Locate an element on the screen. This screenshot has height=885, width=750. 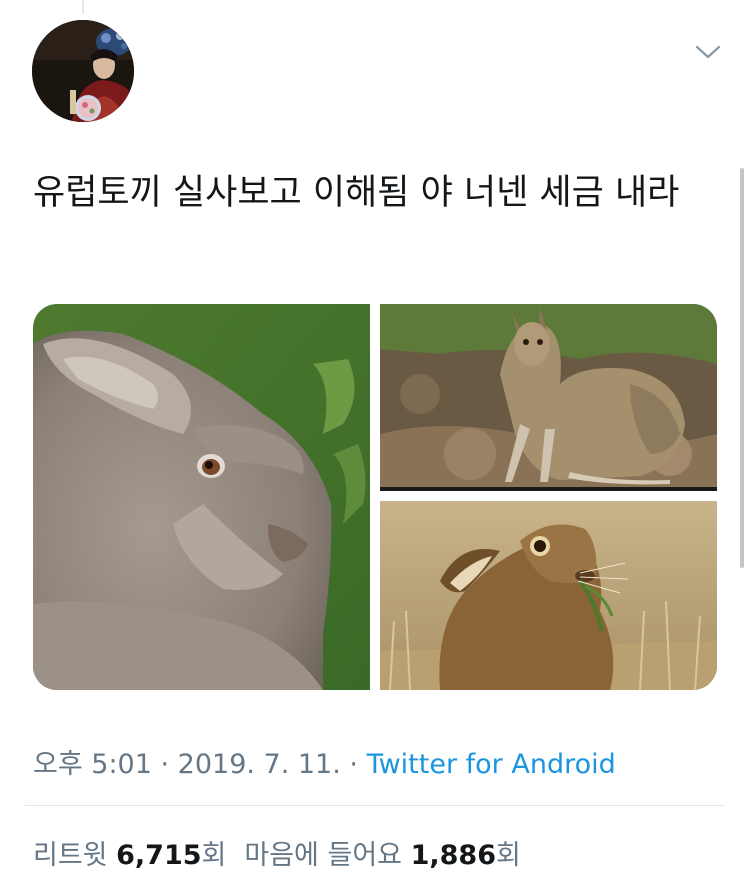
tweet-stats: 리트윗 6,715회 마음에 들어요 1,886회 is located at coordinates (277, 852).